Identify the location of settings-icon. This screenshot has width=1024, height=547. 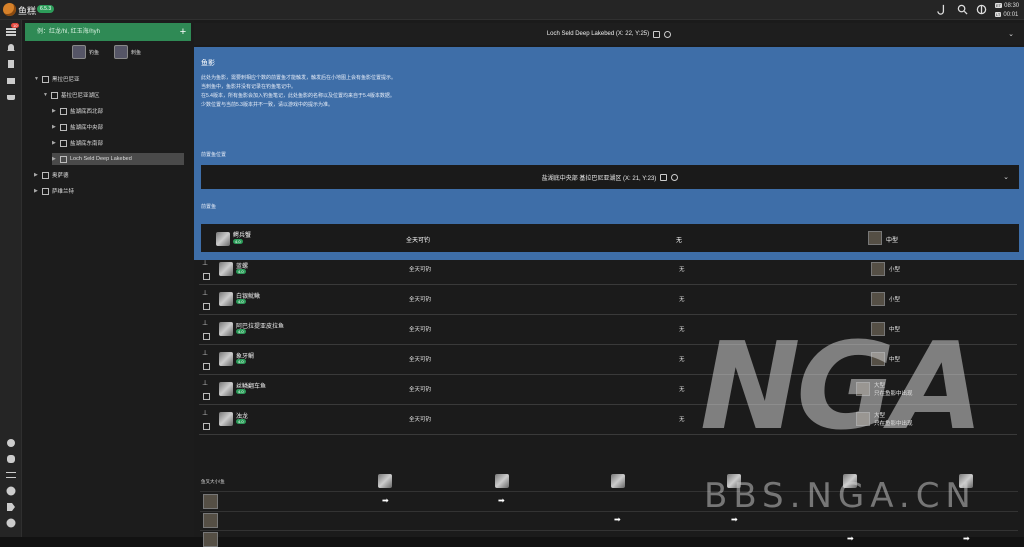
(11, 443).